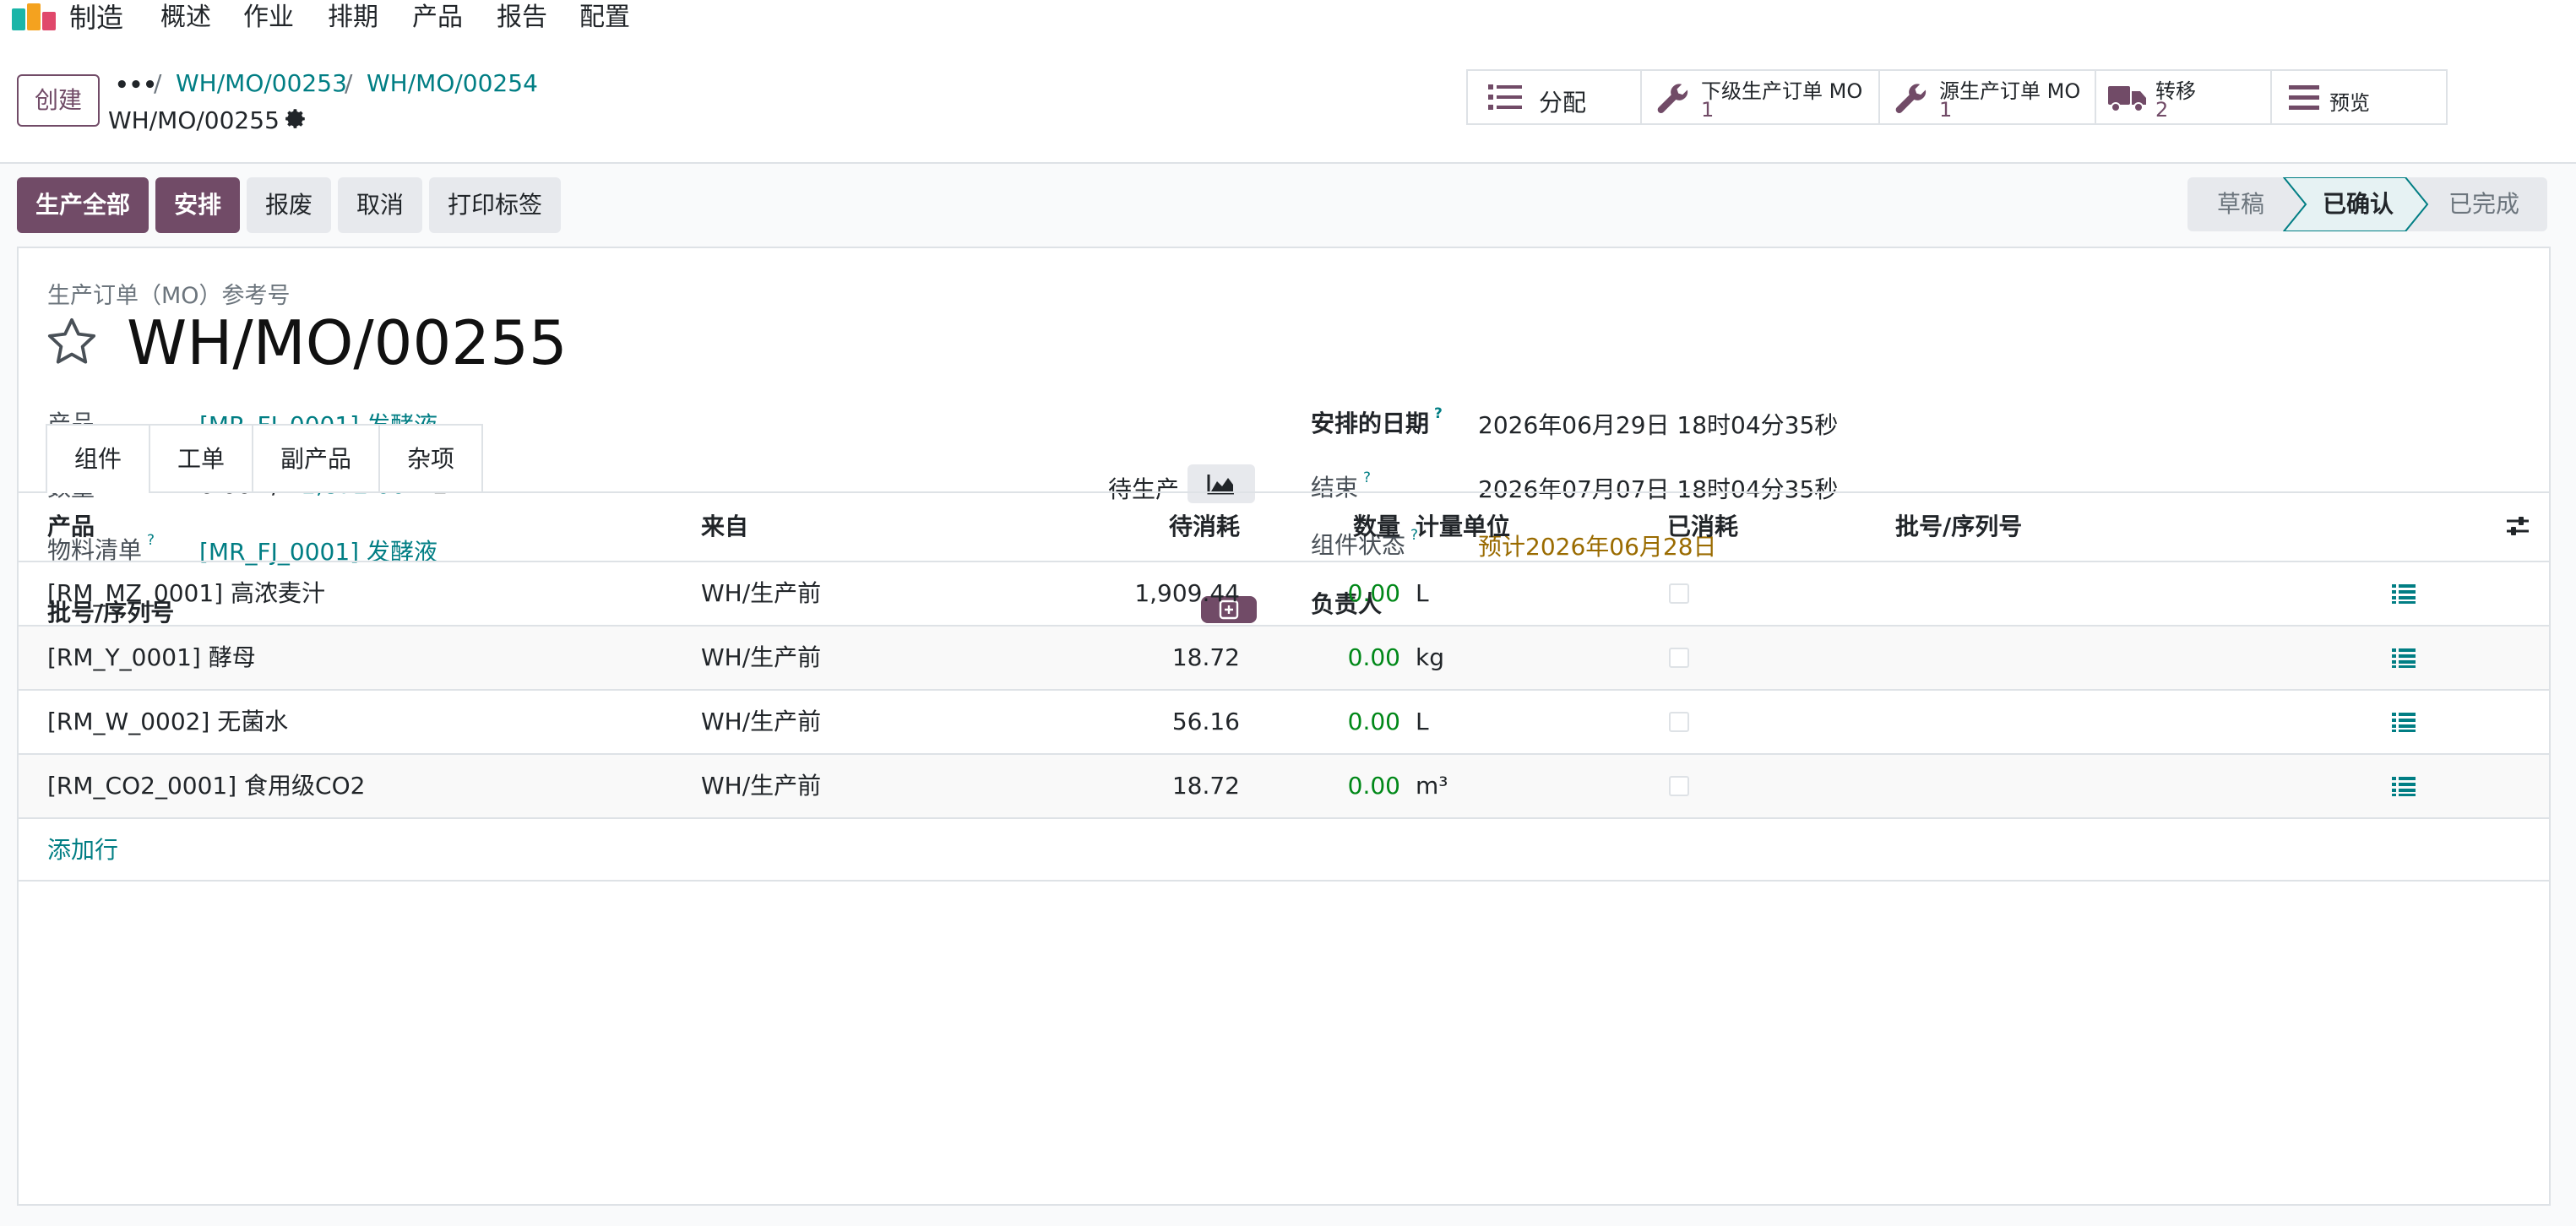  I want to click on table-header: 产品 来自 待消耗 数量 计量单位 已消耗 批号/序列号, so click(1284, 527).